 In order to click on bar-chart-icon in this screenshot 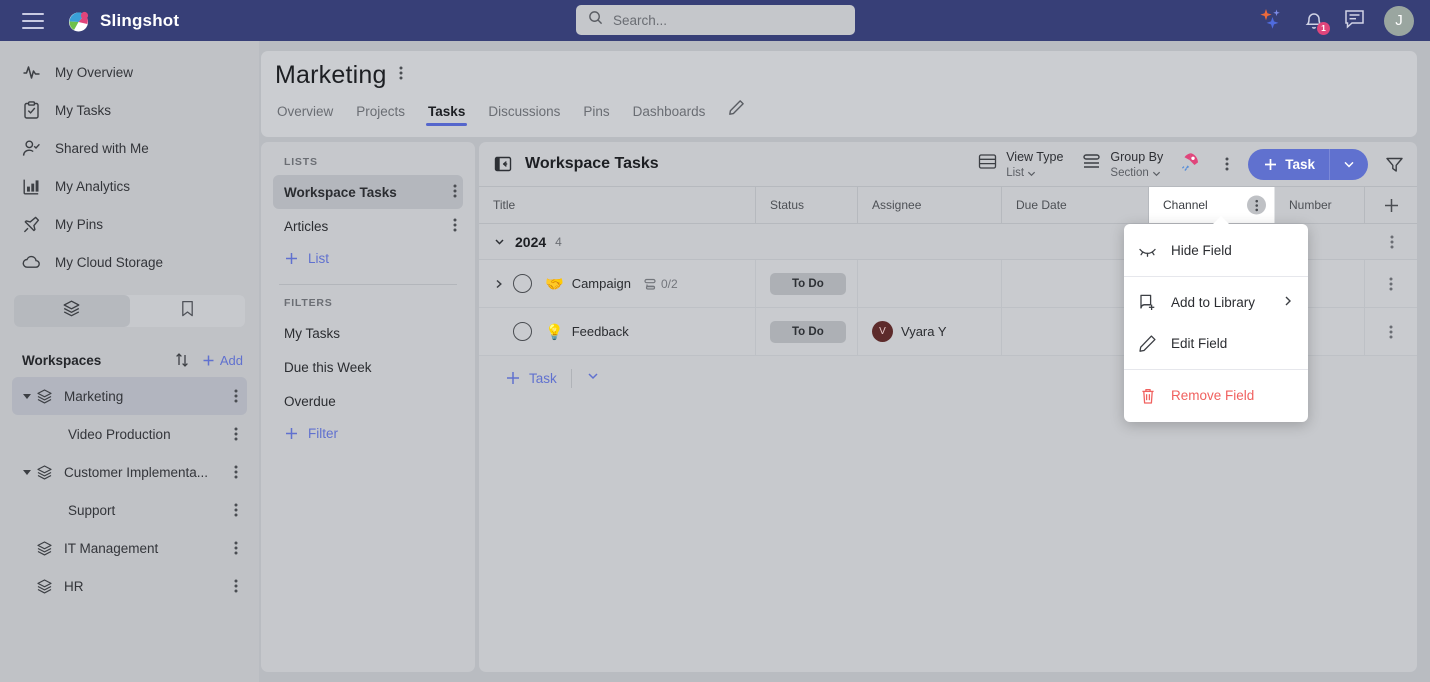, I will do `click(31, 186)`.